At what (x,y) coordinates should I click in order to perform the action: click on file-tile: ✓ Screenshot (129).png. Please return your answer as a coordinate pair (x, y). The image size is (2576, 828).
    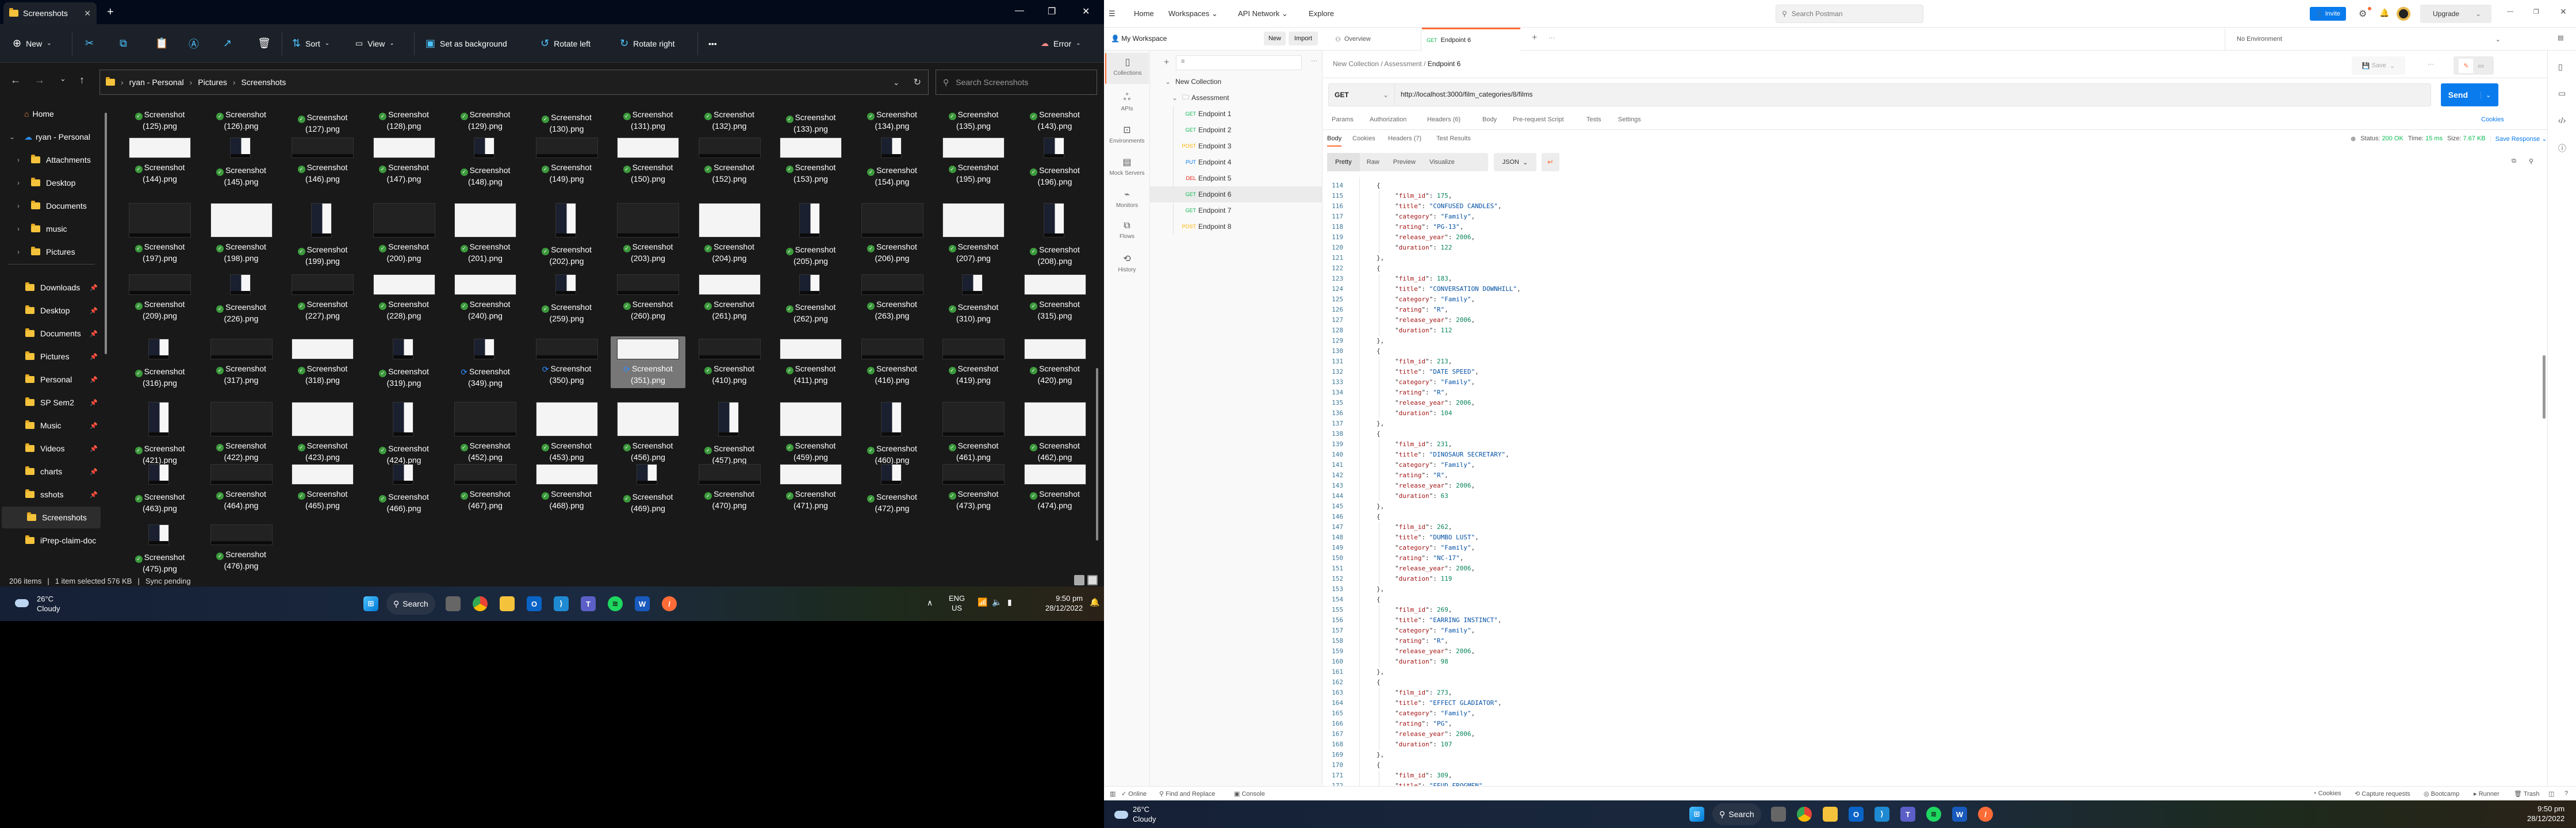
    Looking at the image, I should click on (485, 116).